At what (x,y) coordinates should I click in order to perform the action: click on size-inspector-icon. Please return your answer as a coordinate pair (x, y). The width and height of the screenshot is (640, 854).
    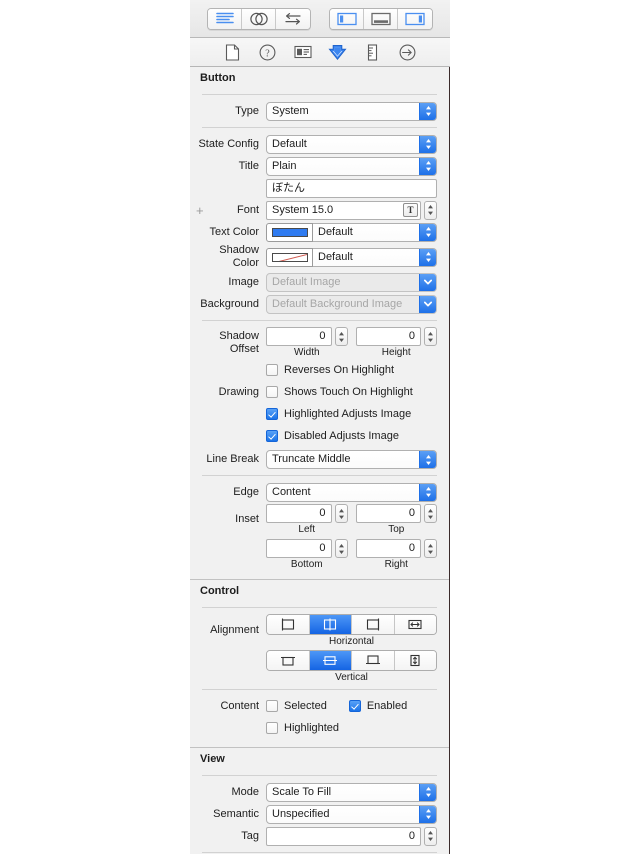
    Looking at the image, I should click on (373, 52).